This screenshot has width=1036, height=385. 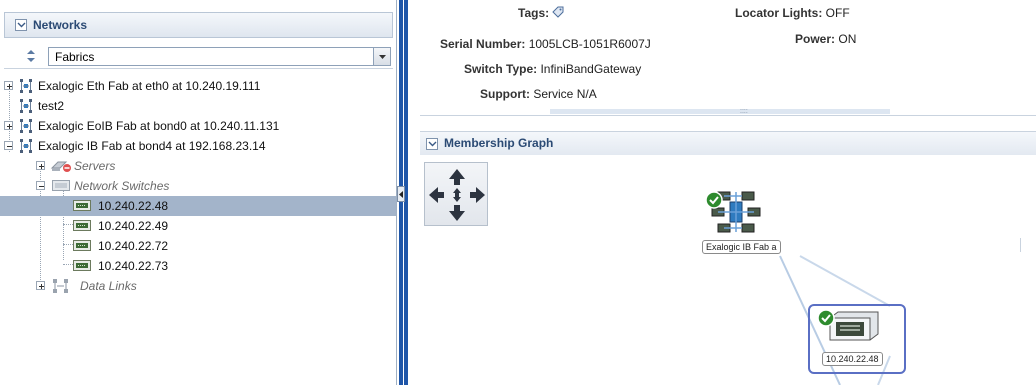 I want to click on collapse-networks-button, so click(x=21, y=25).